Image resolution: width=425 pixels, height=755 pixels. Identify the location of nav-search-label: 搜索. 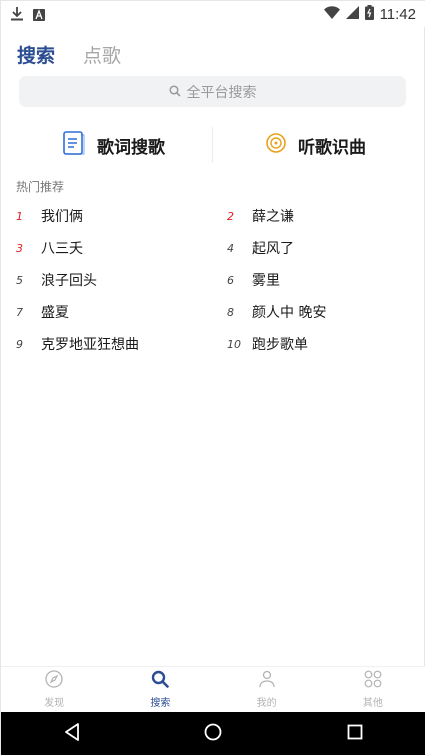
(160, 703).